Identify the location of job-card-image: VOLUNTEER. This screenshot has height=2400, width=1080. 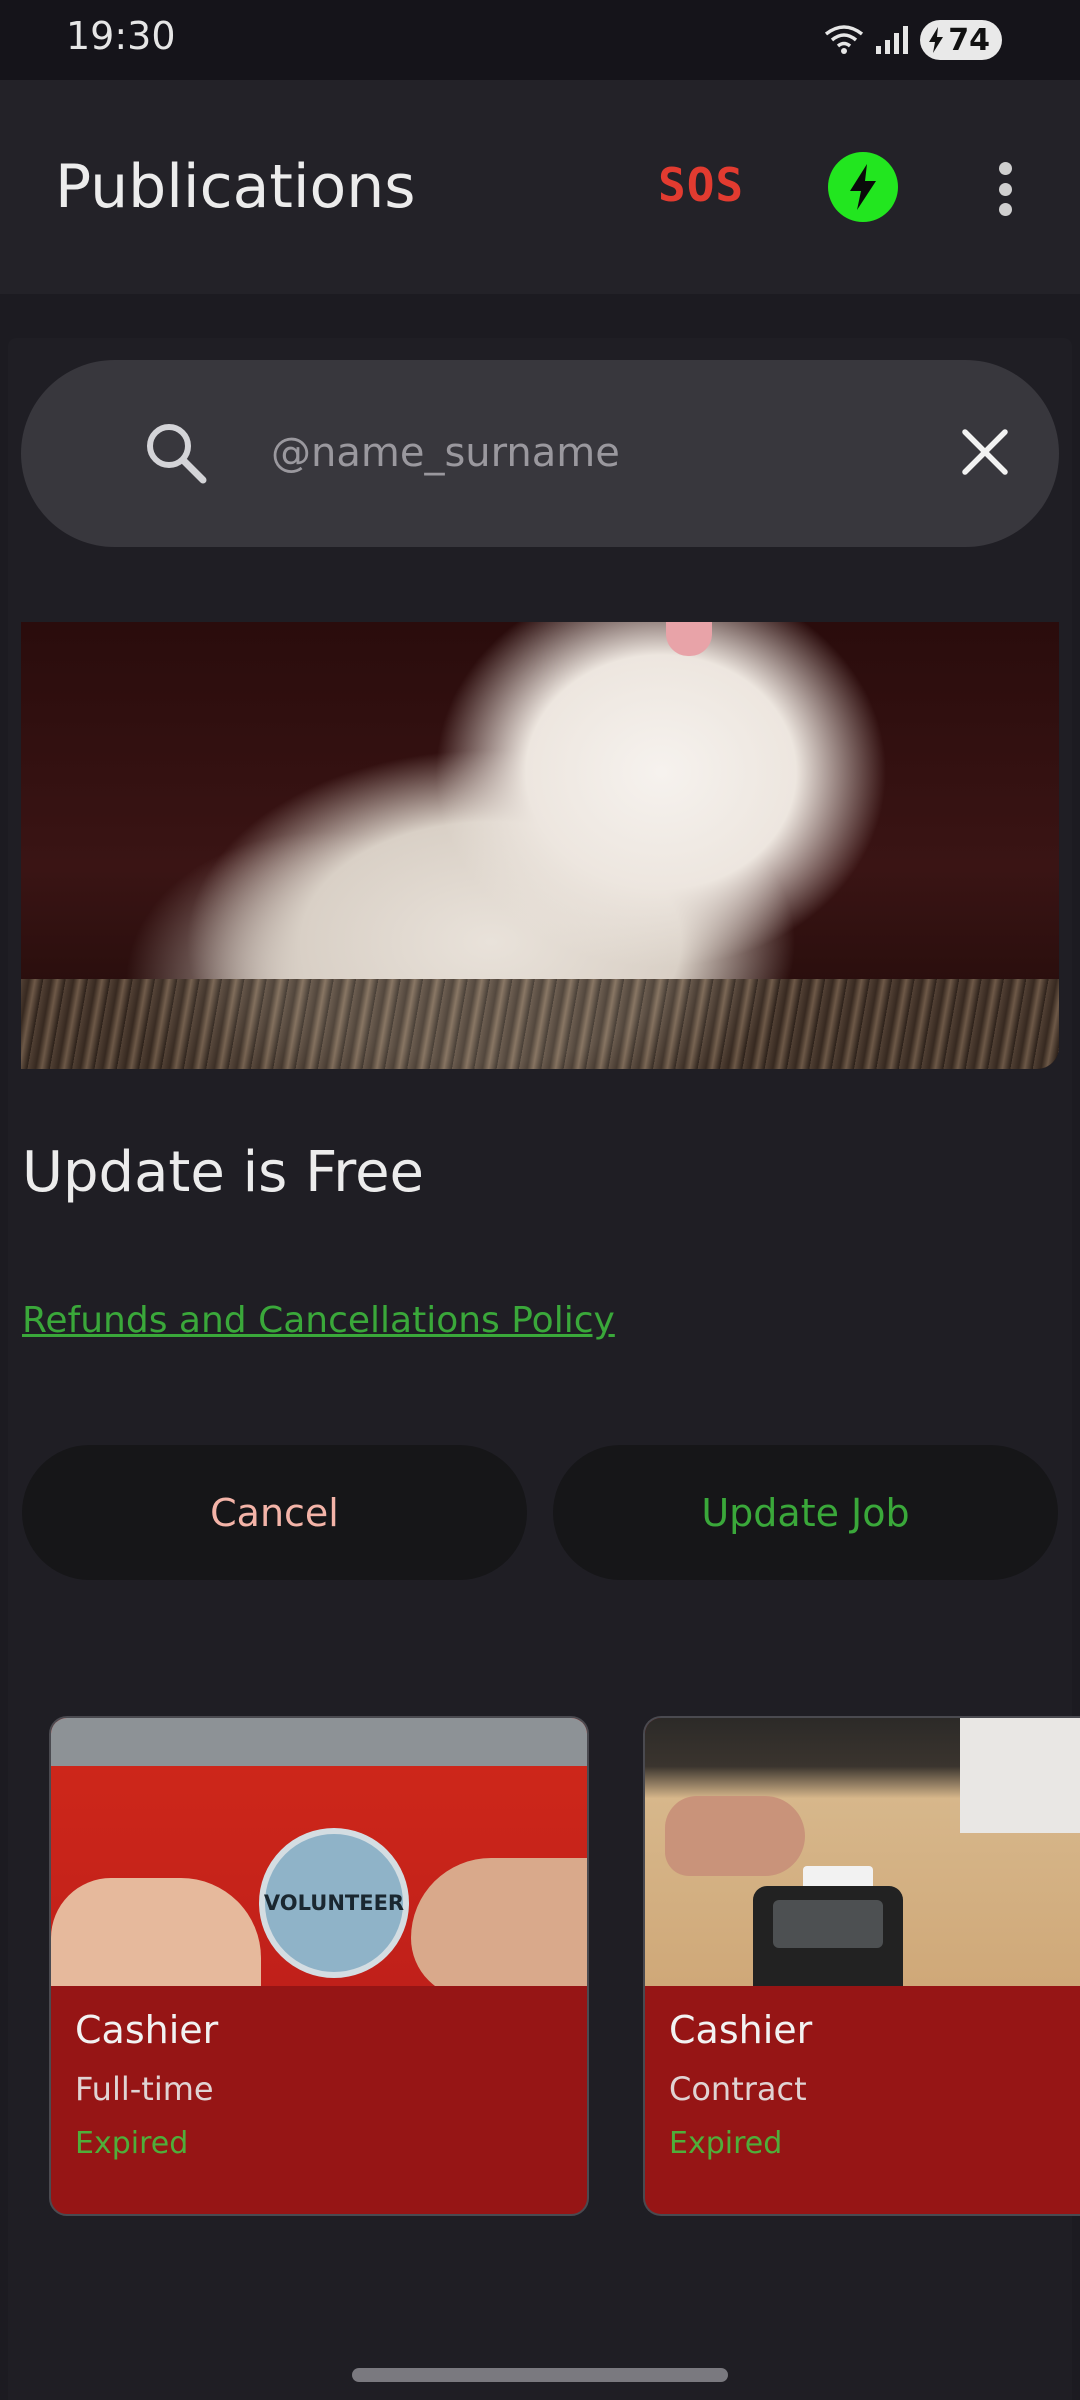
(319, 1852).